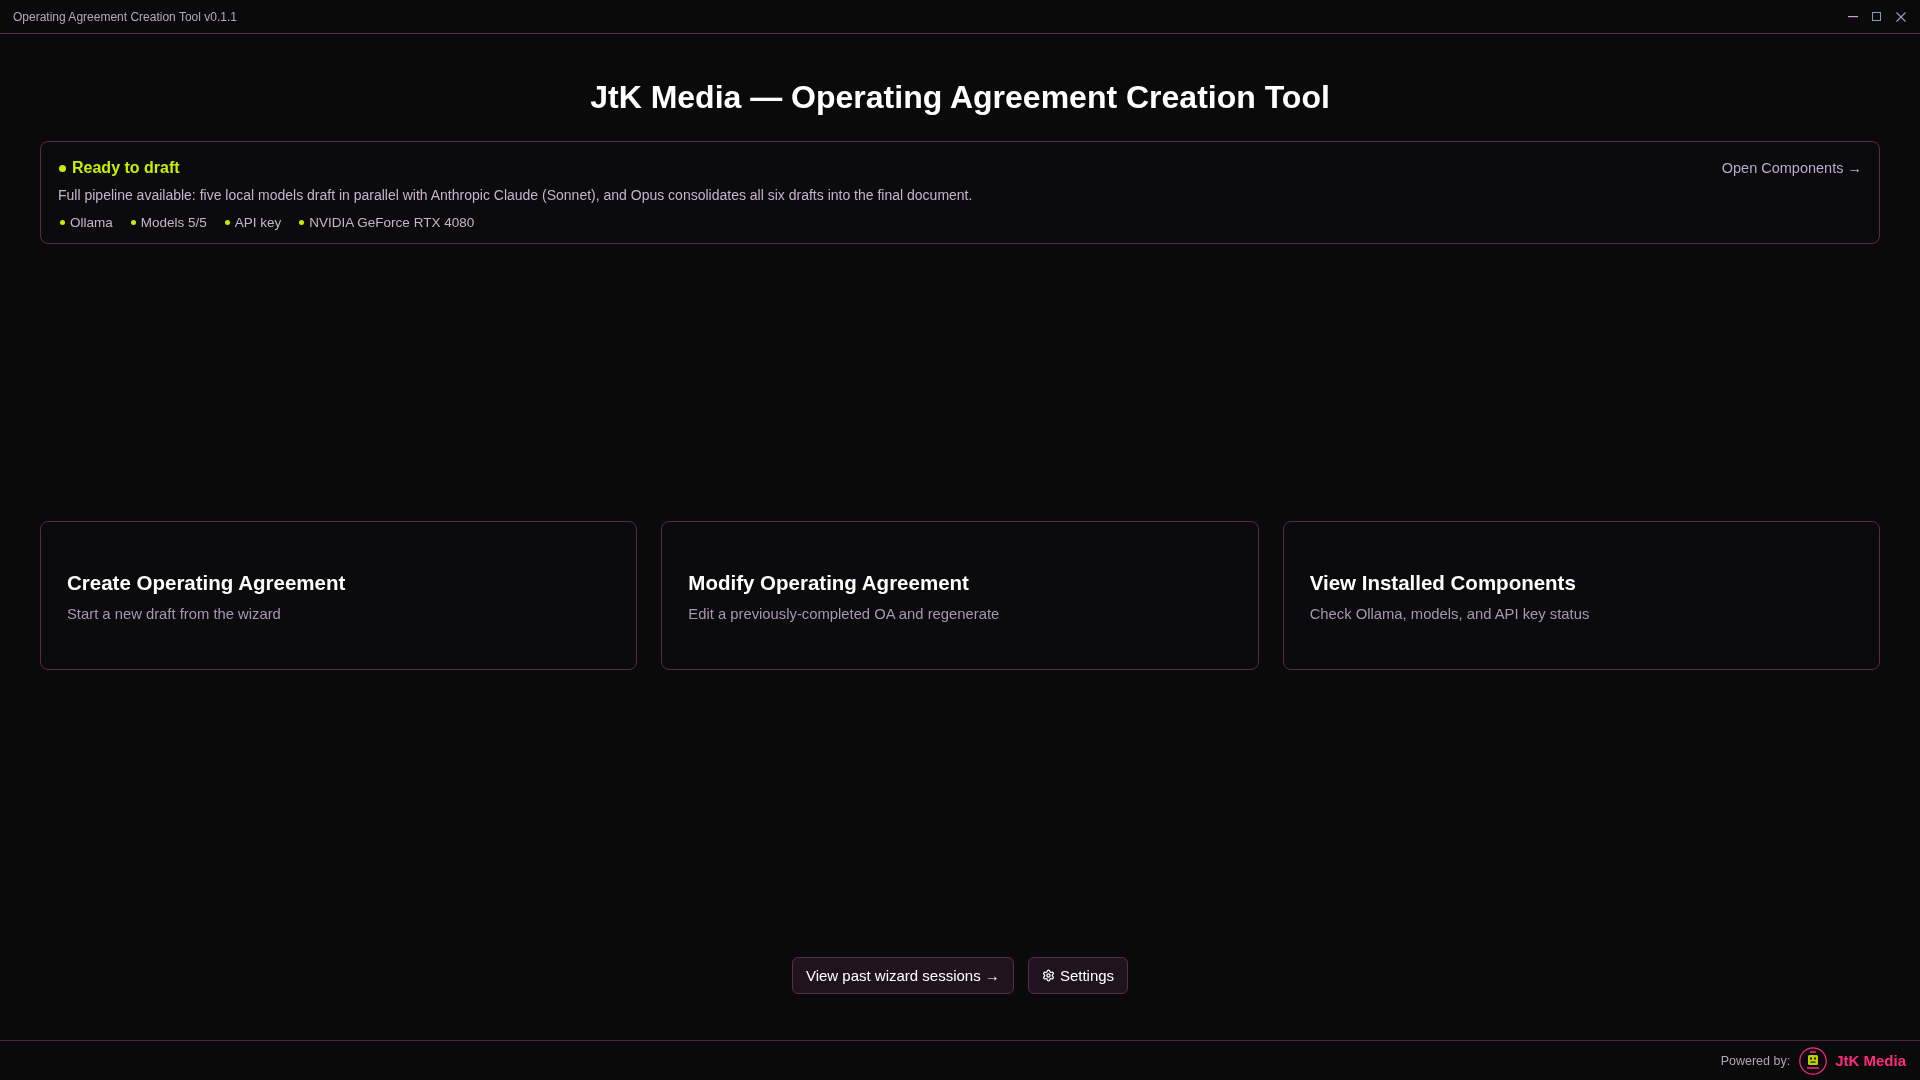 This screenshot has height=1080, width=1920. Describe the element at coordinates (174, 614) in the screenshot. I see `card-subtitle: Start a new draft from the wizard` at that location.